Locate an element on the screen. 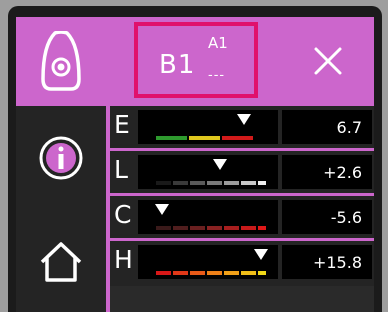 The image size is (388, 312). metric-letter: E is located at coordinates (122, 124).